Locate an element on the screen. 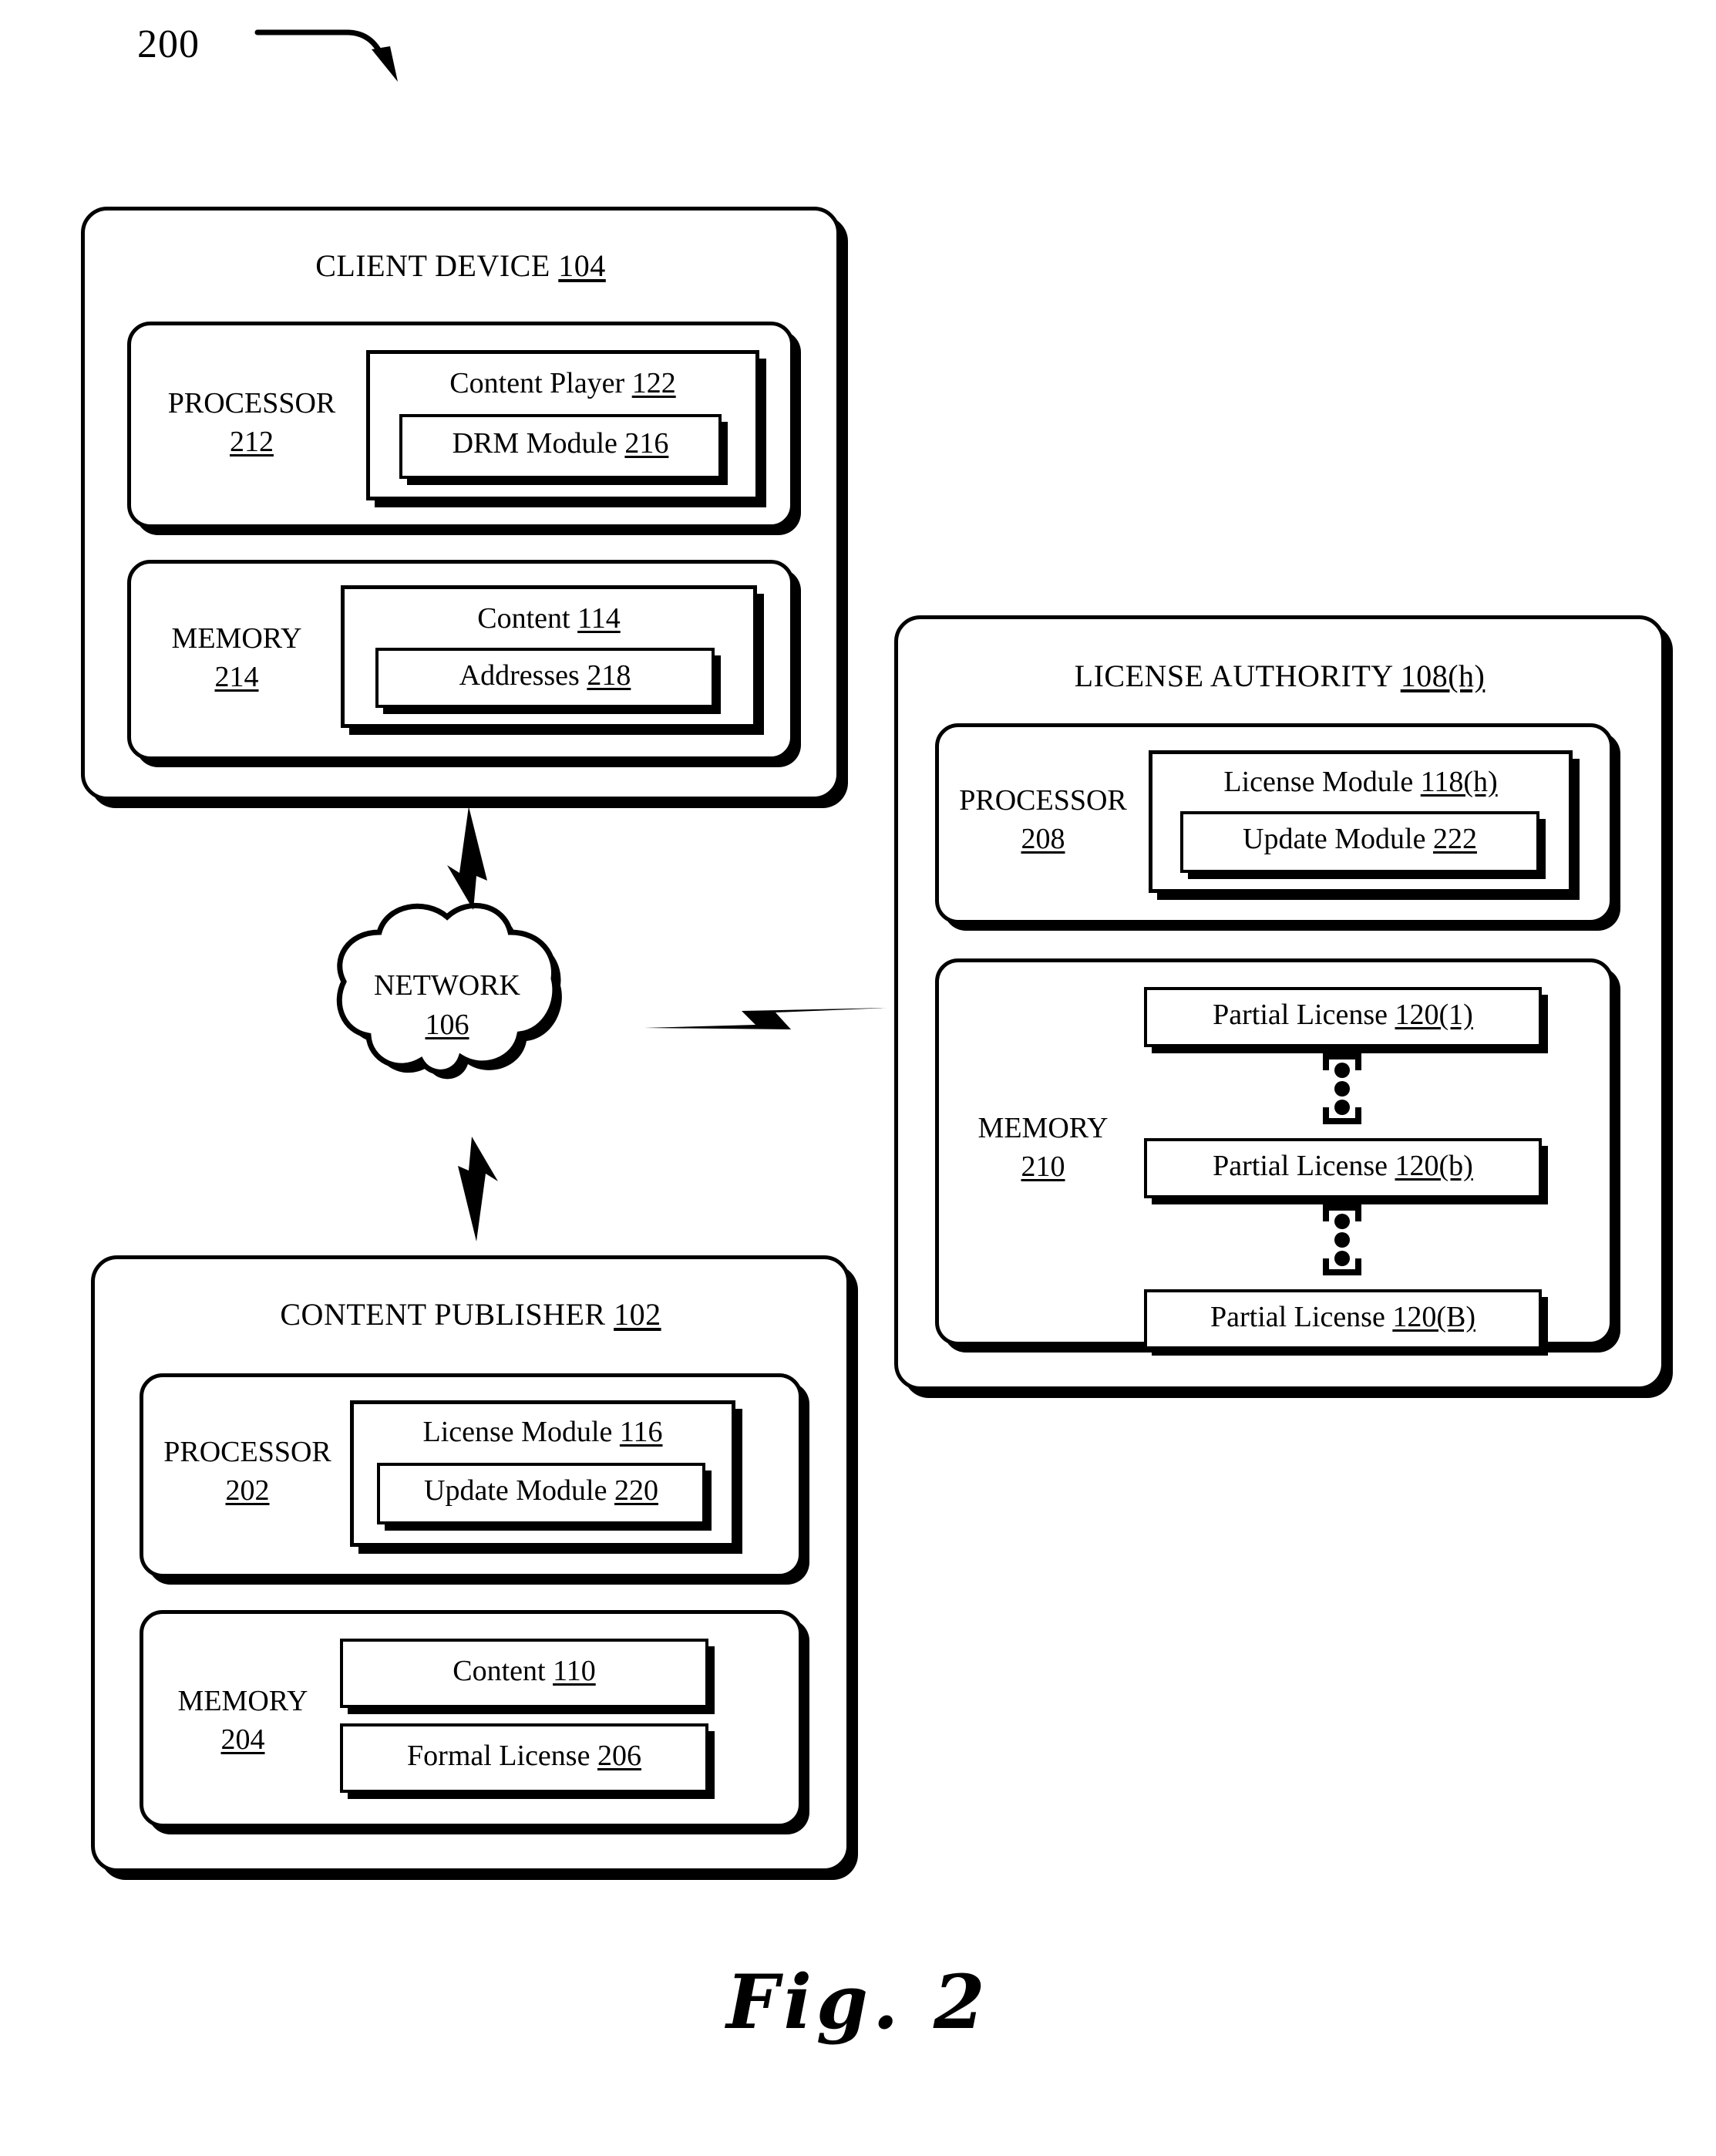 The height and width of the screenshot is (2156, 1716). lightning-link-network-publisher-icon is located at coordinates (478, 1189).